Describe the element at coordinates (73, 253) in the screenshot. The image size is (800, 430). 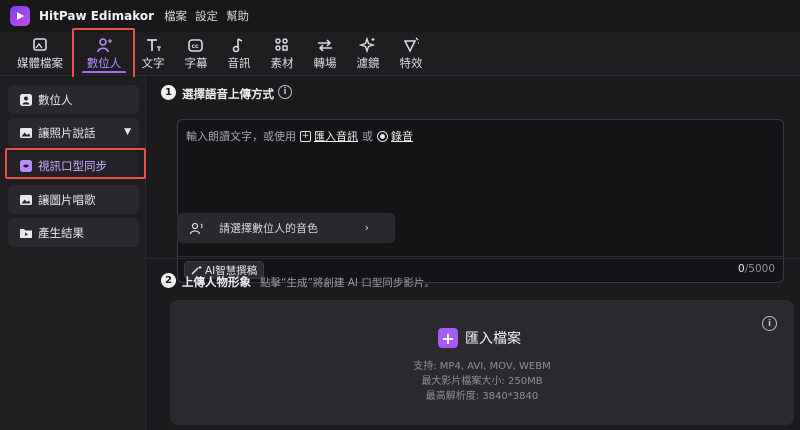
I see `sidebar: 數位人 讓照片說話 ▼ 視訊口型同步 讓圖片唱歌 產生結果` at that location.